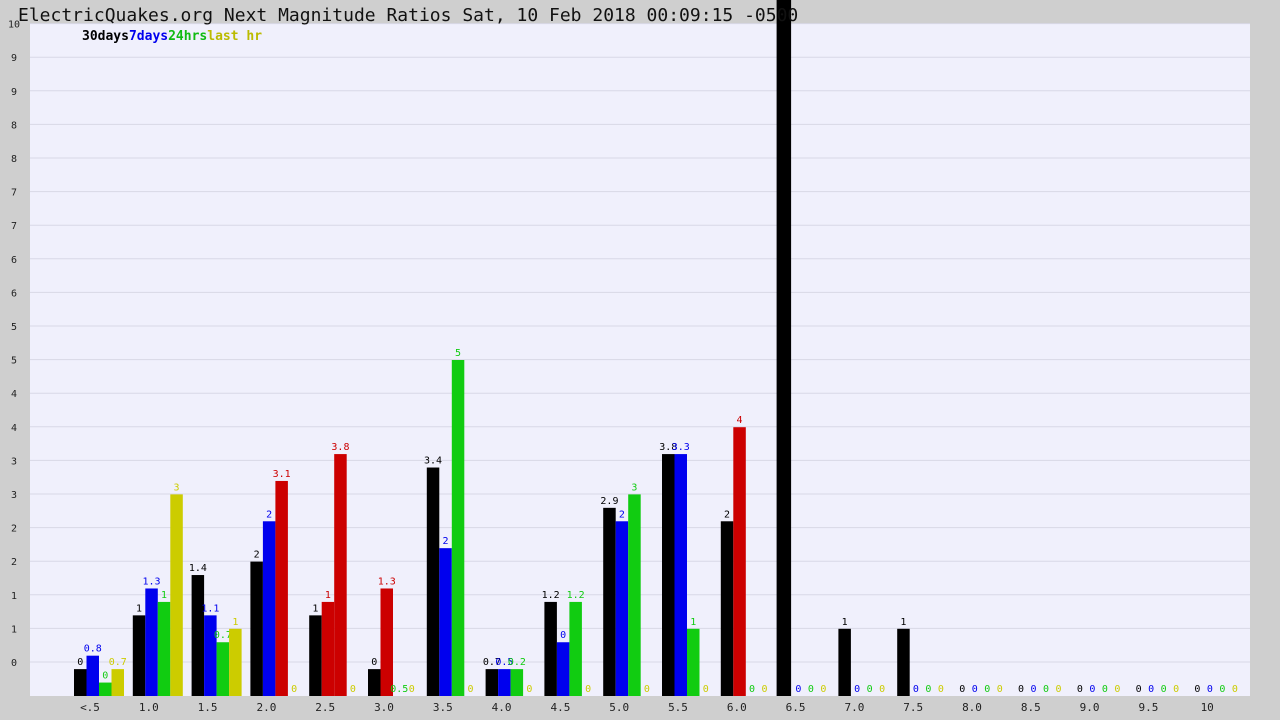 The width and height of the screenshot is (1280, 720). I want to click on bar-30days-3.0, so click(374, 682).